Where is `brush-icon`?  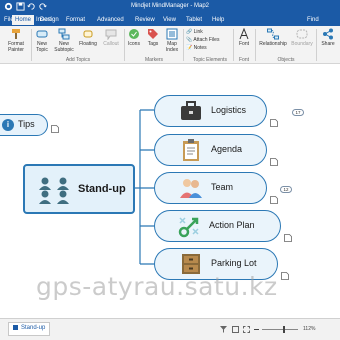 brush-icon is located at coordinates (16, 34).